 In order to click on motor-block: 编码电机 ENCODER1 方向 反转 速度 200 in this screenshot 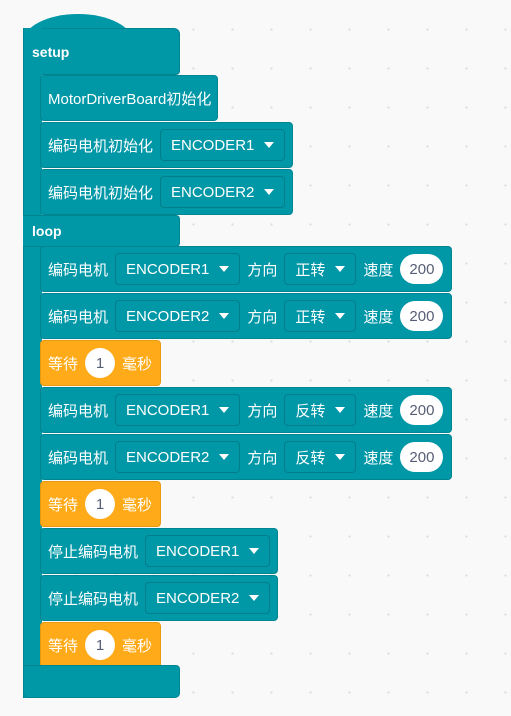, I will do `click(246, 410)`.